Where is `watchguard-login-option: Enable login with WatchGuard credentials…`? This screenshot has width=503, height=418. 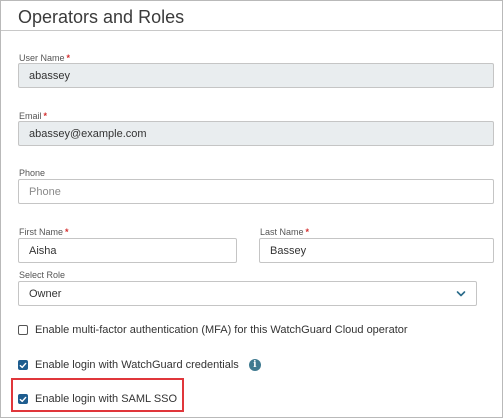 watchguard-login-option: Enable login with WatchGuard credentials… is located at coordinates (139, 365).